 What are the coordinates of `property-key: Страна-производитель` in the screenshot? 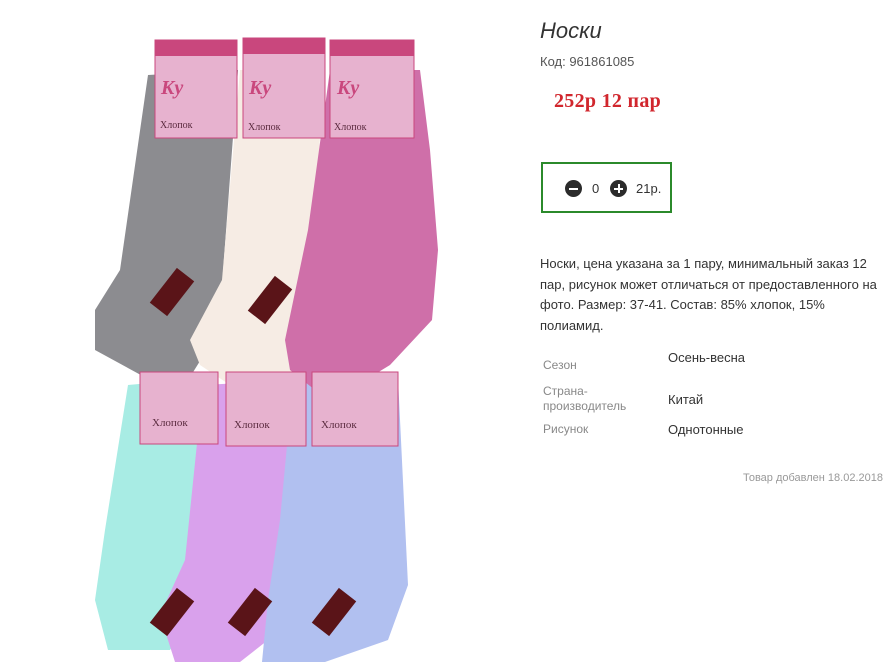 It's located at (585, 398).